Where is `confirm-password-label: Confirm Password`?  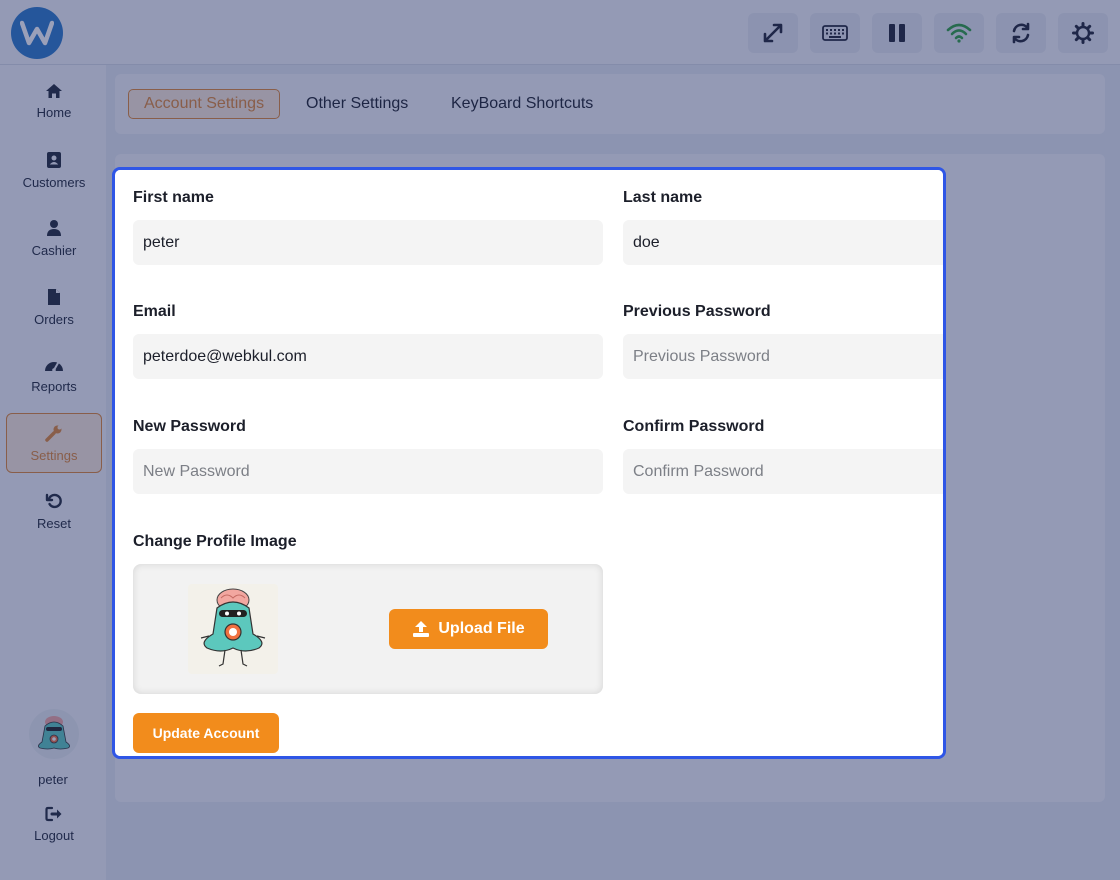
confirm-password-label: Confirm Password is located at coordinates (694, 426).